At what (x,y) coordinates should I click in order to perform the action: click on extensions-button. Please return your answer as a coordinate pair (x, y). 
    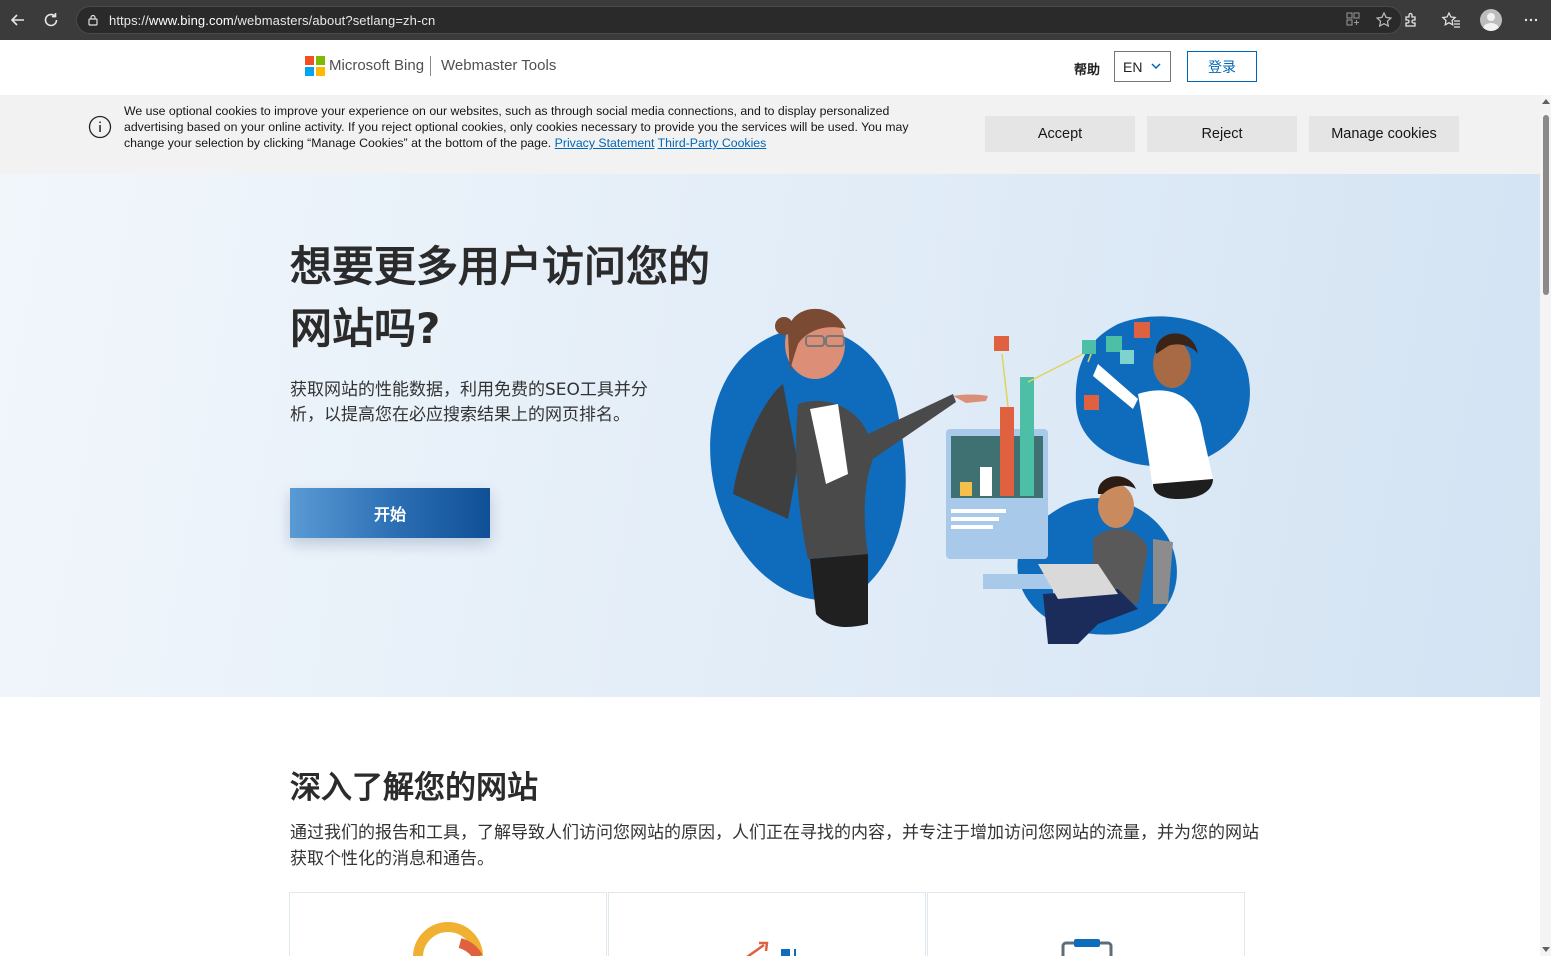
    Looking at the image, I should click on (1411, 20).